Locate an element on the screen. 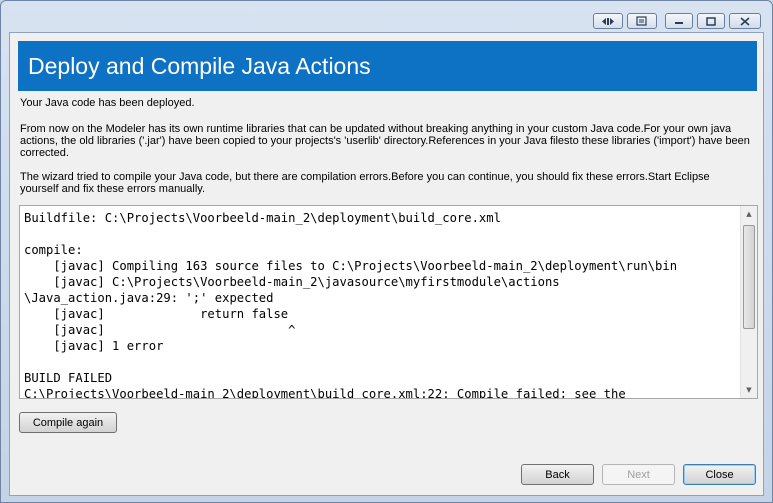 This screenshot has height=503, width=773. minimize-icon is located at coordinates (679, 21).